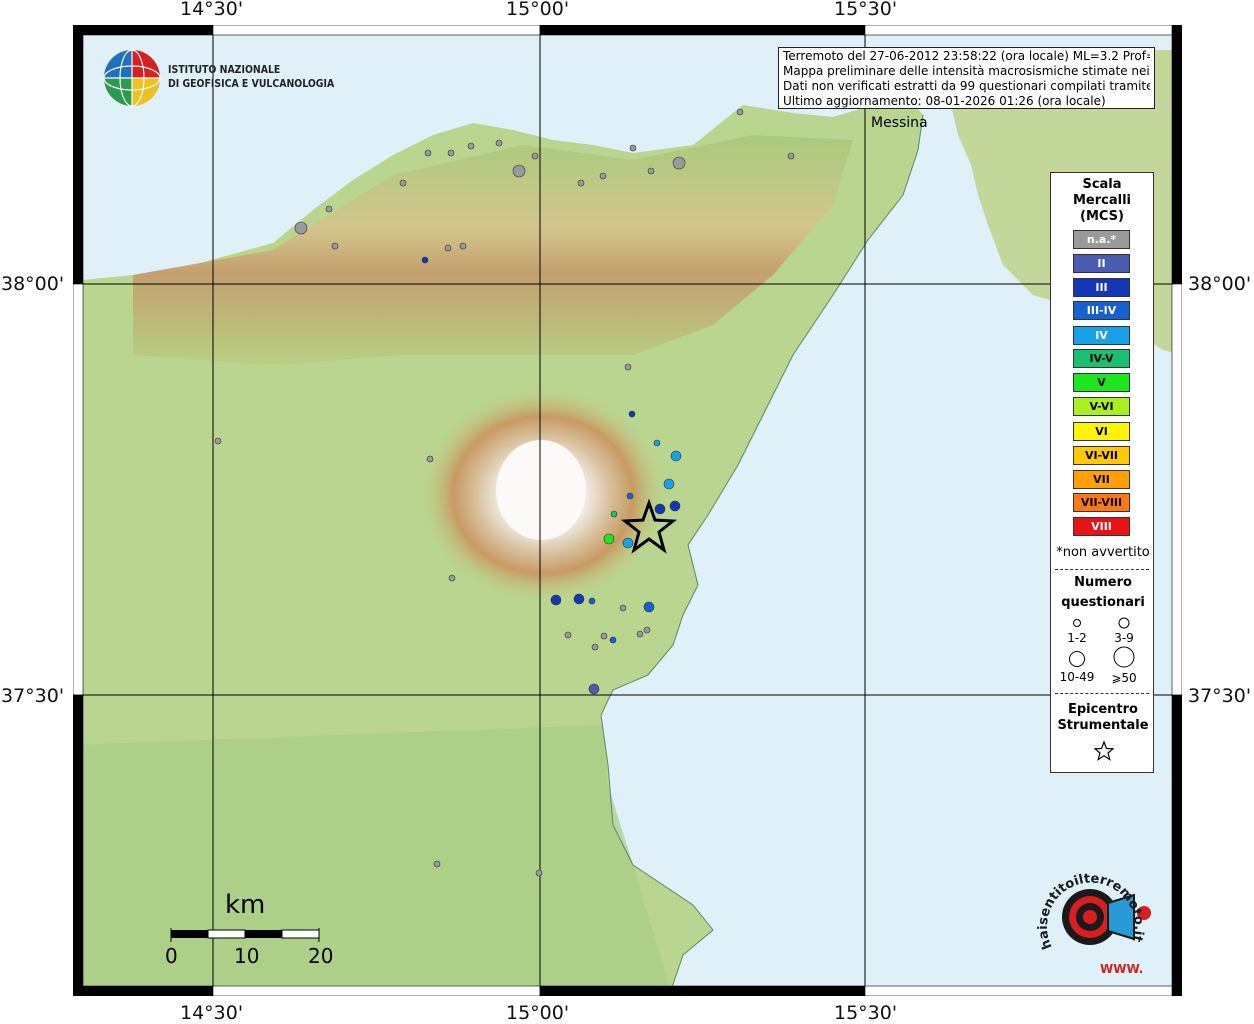 The width and height of the screenshot is (1254, 1024). I want to click on legend-swatch-1: II, so click(1101, 263).